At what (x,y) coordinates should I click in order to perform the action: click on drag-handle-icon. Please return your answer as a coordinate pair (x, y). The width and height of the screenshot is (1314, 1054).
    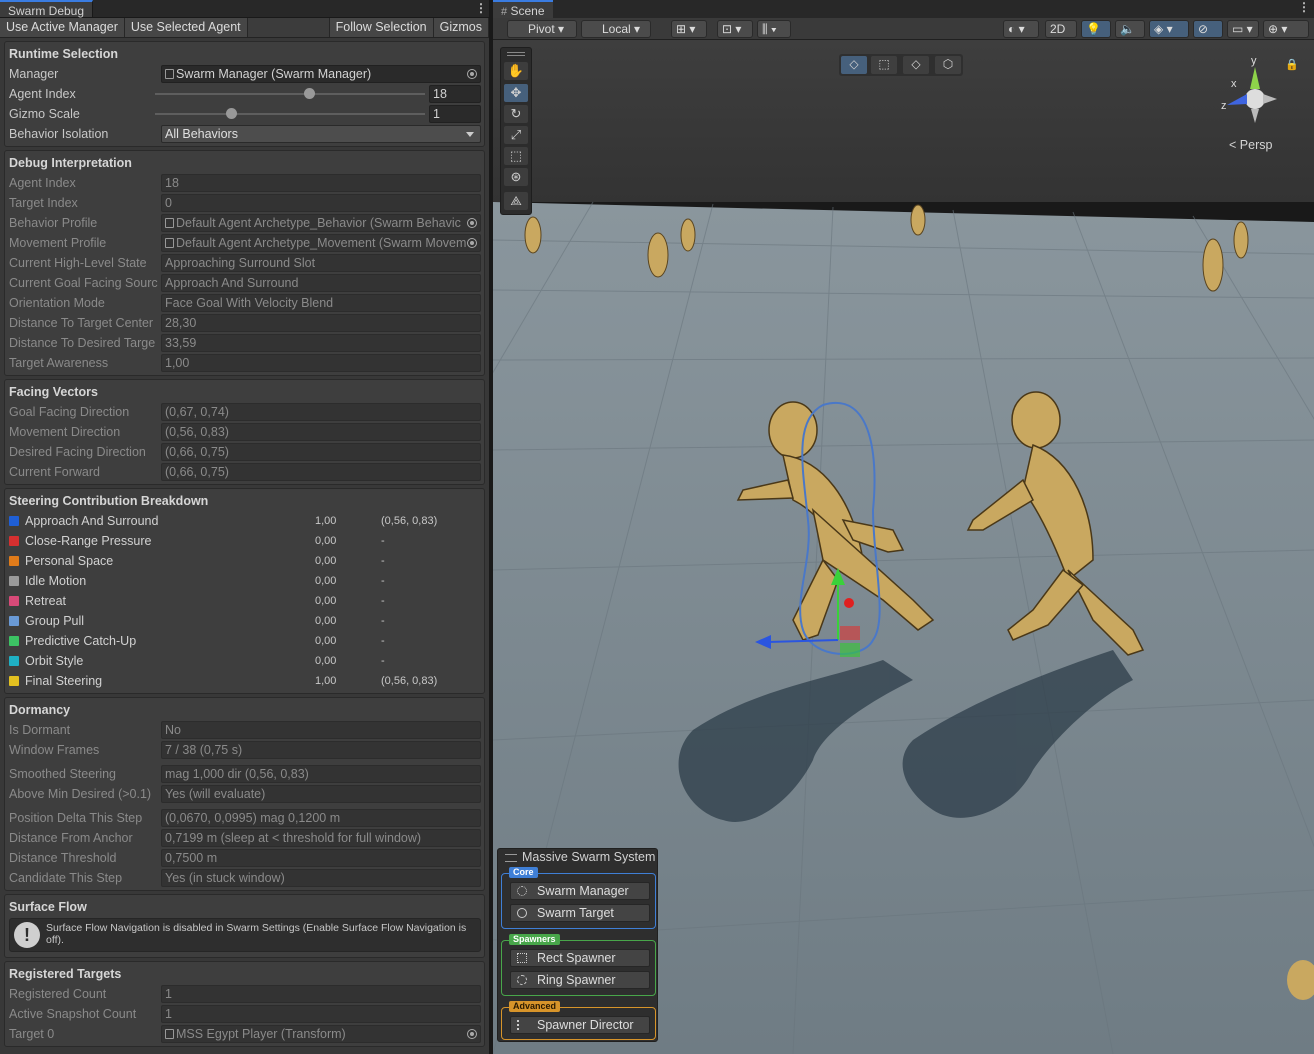
    Looking at the image, I should click on (516, 54).